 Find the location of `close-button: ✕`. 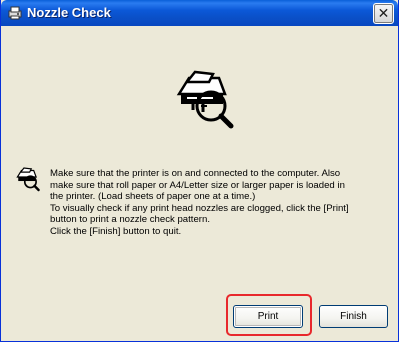

close-button: ✕ is located at coordinates (383, 13).